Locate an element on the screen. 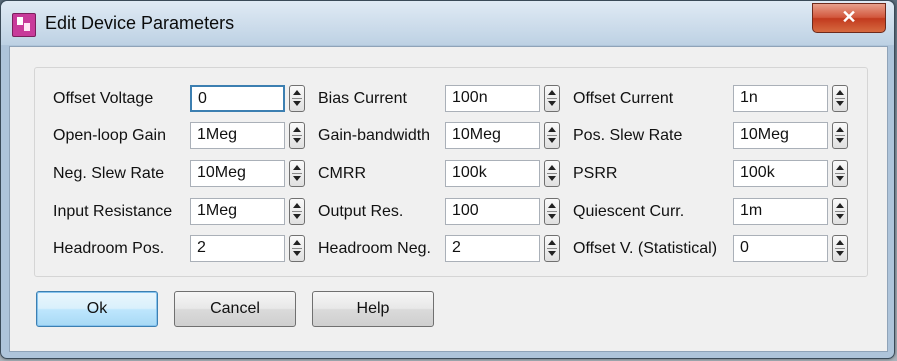  open-loop-gain-input: 1Meg is located at coordinates (237, 135).